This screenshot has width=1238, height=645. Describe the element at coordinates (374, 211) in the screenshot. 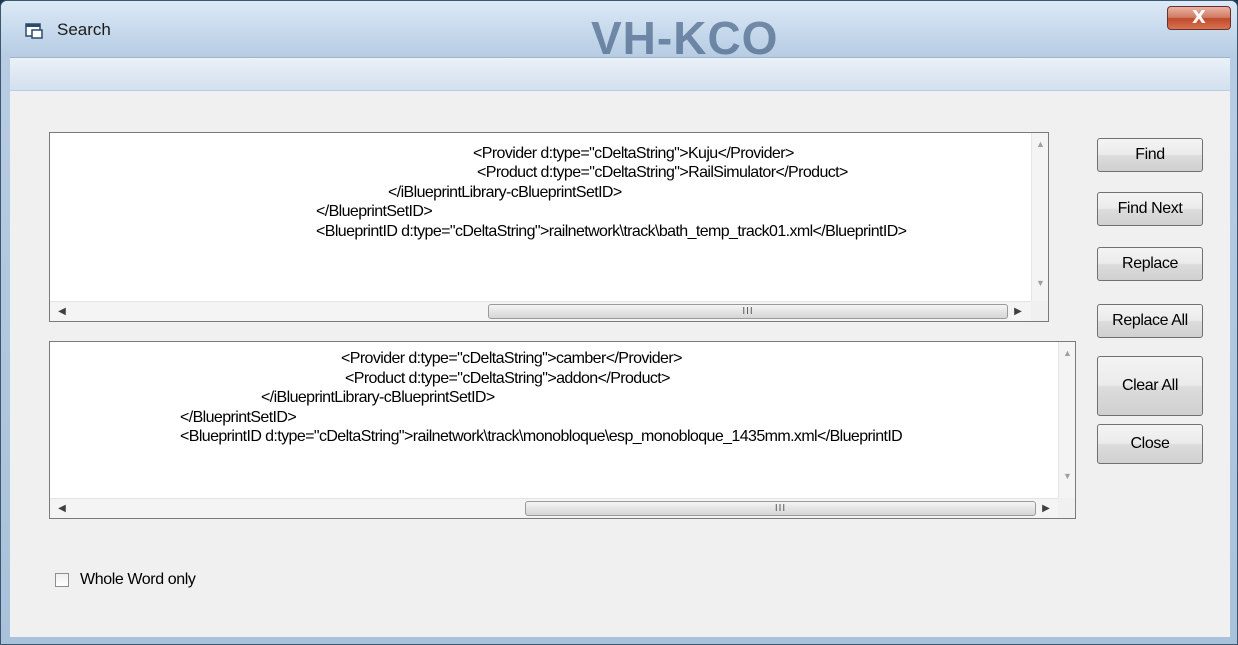

I see `find-line-4: </BlueprintSetID>` at that location.